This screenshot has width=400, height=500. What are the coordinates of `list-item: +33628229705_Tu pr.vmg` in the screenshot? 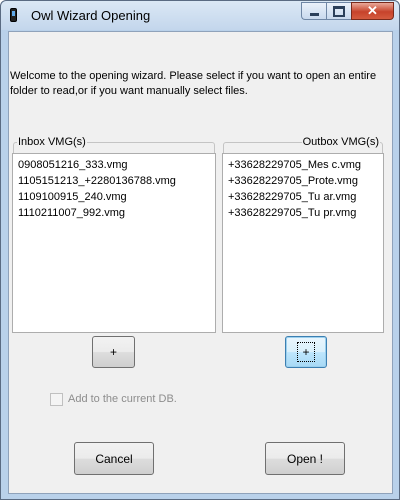 It's located at (303, 213).